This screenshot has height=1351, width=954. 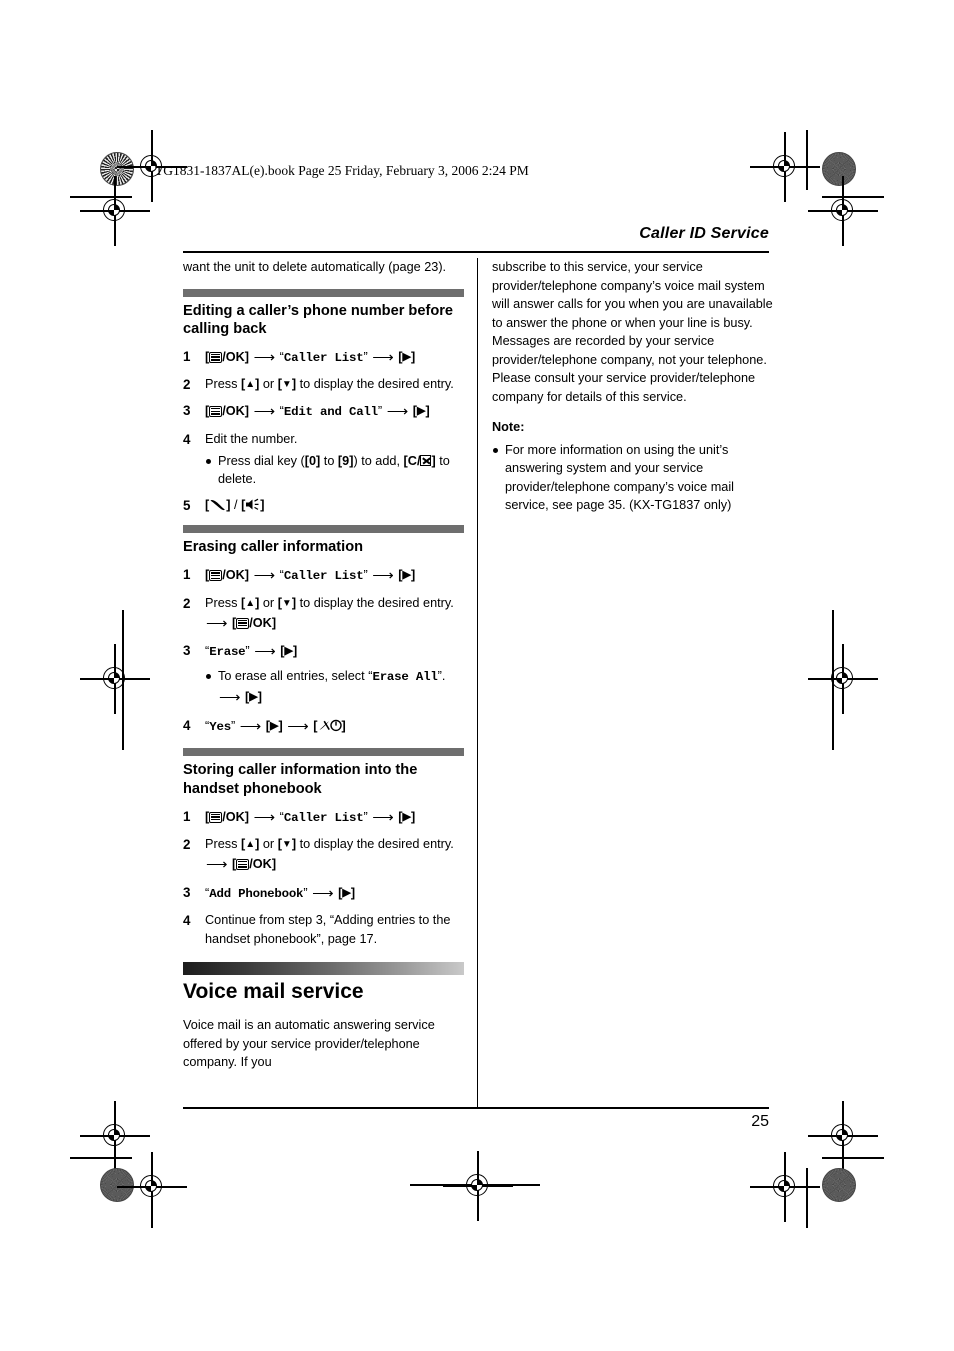 I want to click on bullet-text: Press dial key (, so click(x=261, y=461).